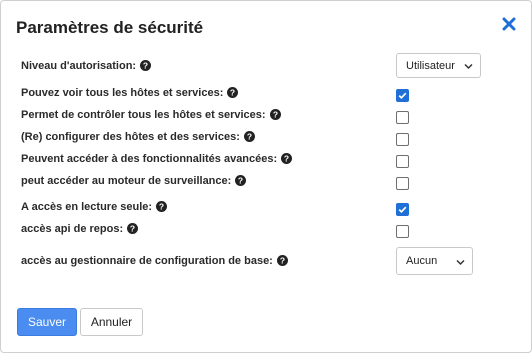 The image size is (532, 353). Describe the element at coordinates (402, 209) in the screenshot. I see `read-only-checkbox` at that location.